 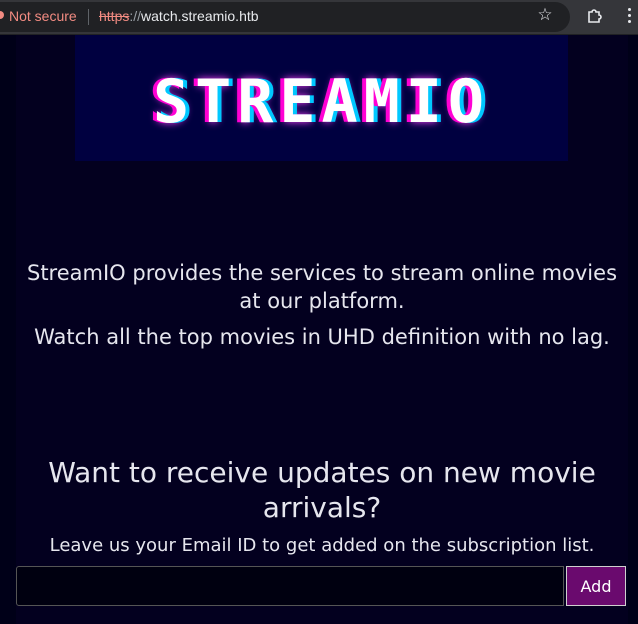 I want to click on url-slashes: ://, so click(x=135, y=16).